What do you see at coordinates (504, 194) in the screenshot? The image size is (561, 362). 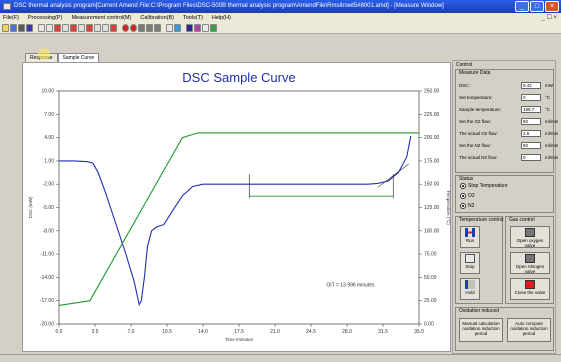 I see `status-group: Status Stop Temperature O2 N2` at bounding box center [504, 194].